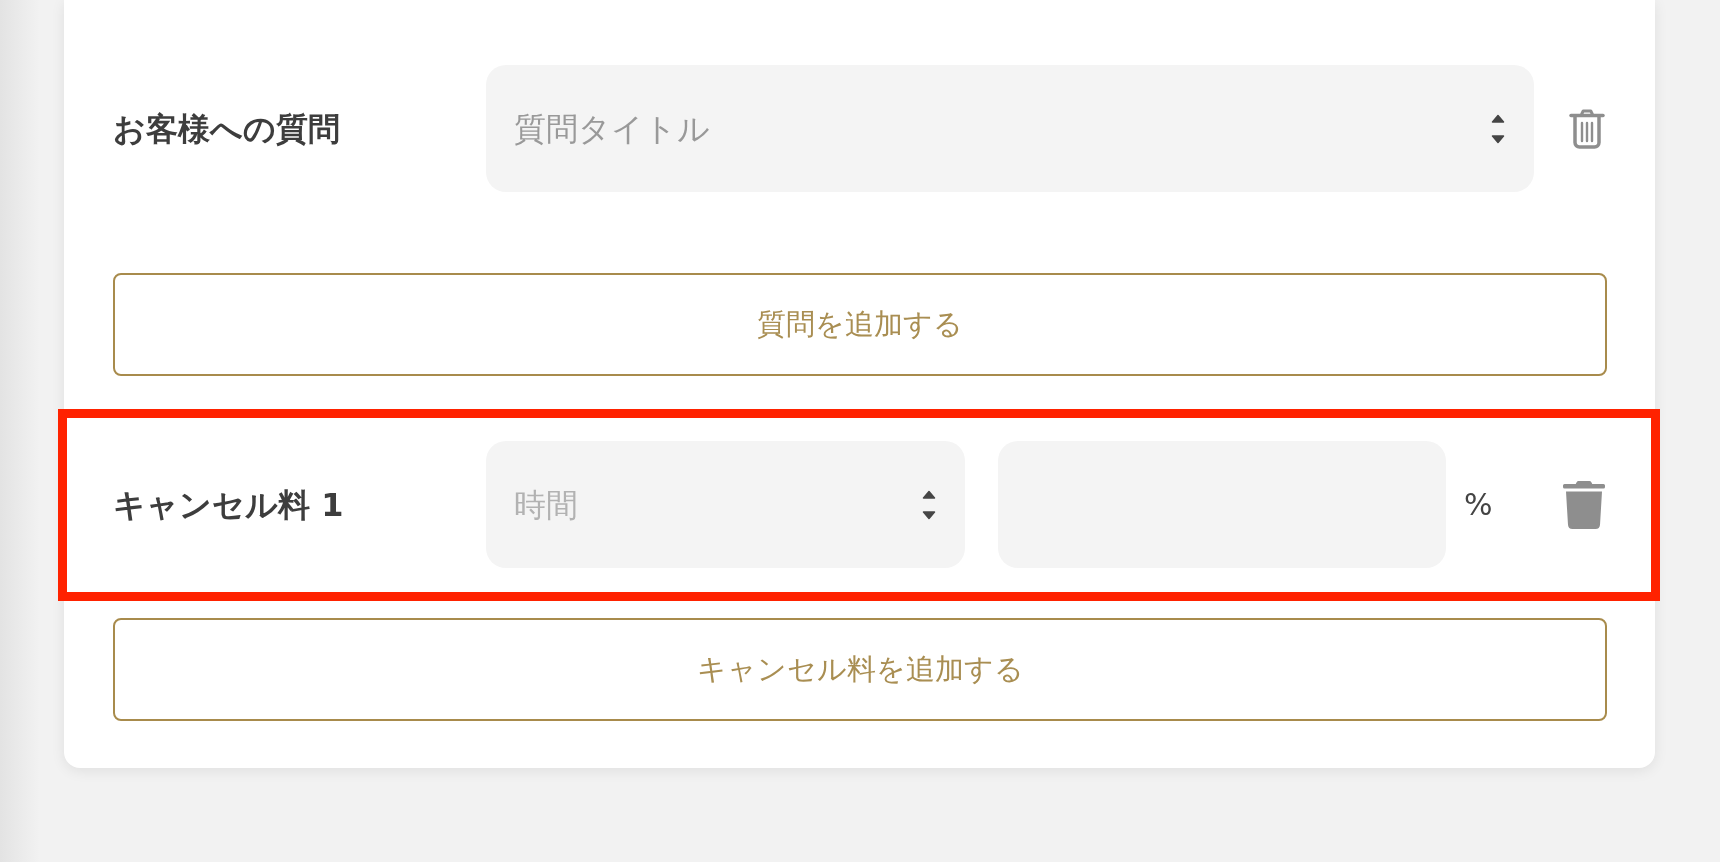 Image resolution: width=1720 pixels, height=862 pixels. What do you see at coordinates (1010, 128) in the screenshot?
I see `question-title-select: 質問タイトル` at bounding box center [1010, 128].